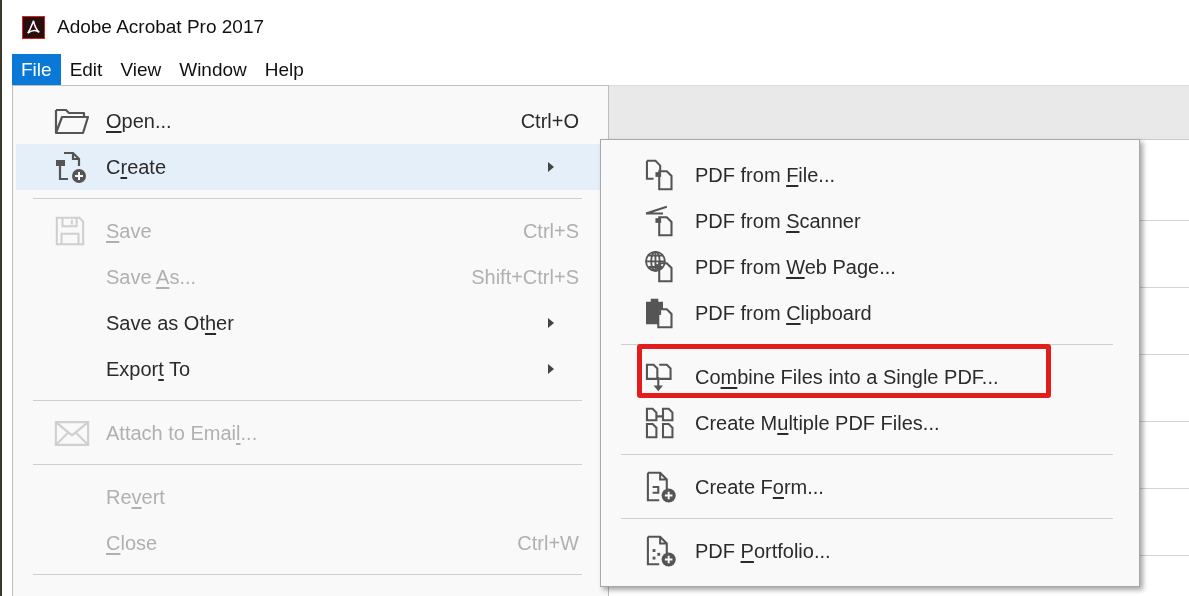  Describe the element at coordinates (129, 231) in the screenshot. I see `menu-item-label: Save` at that location.